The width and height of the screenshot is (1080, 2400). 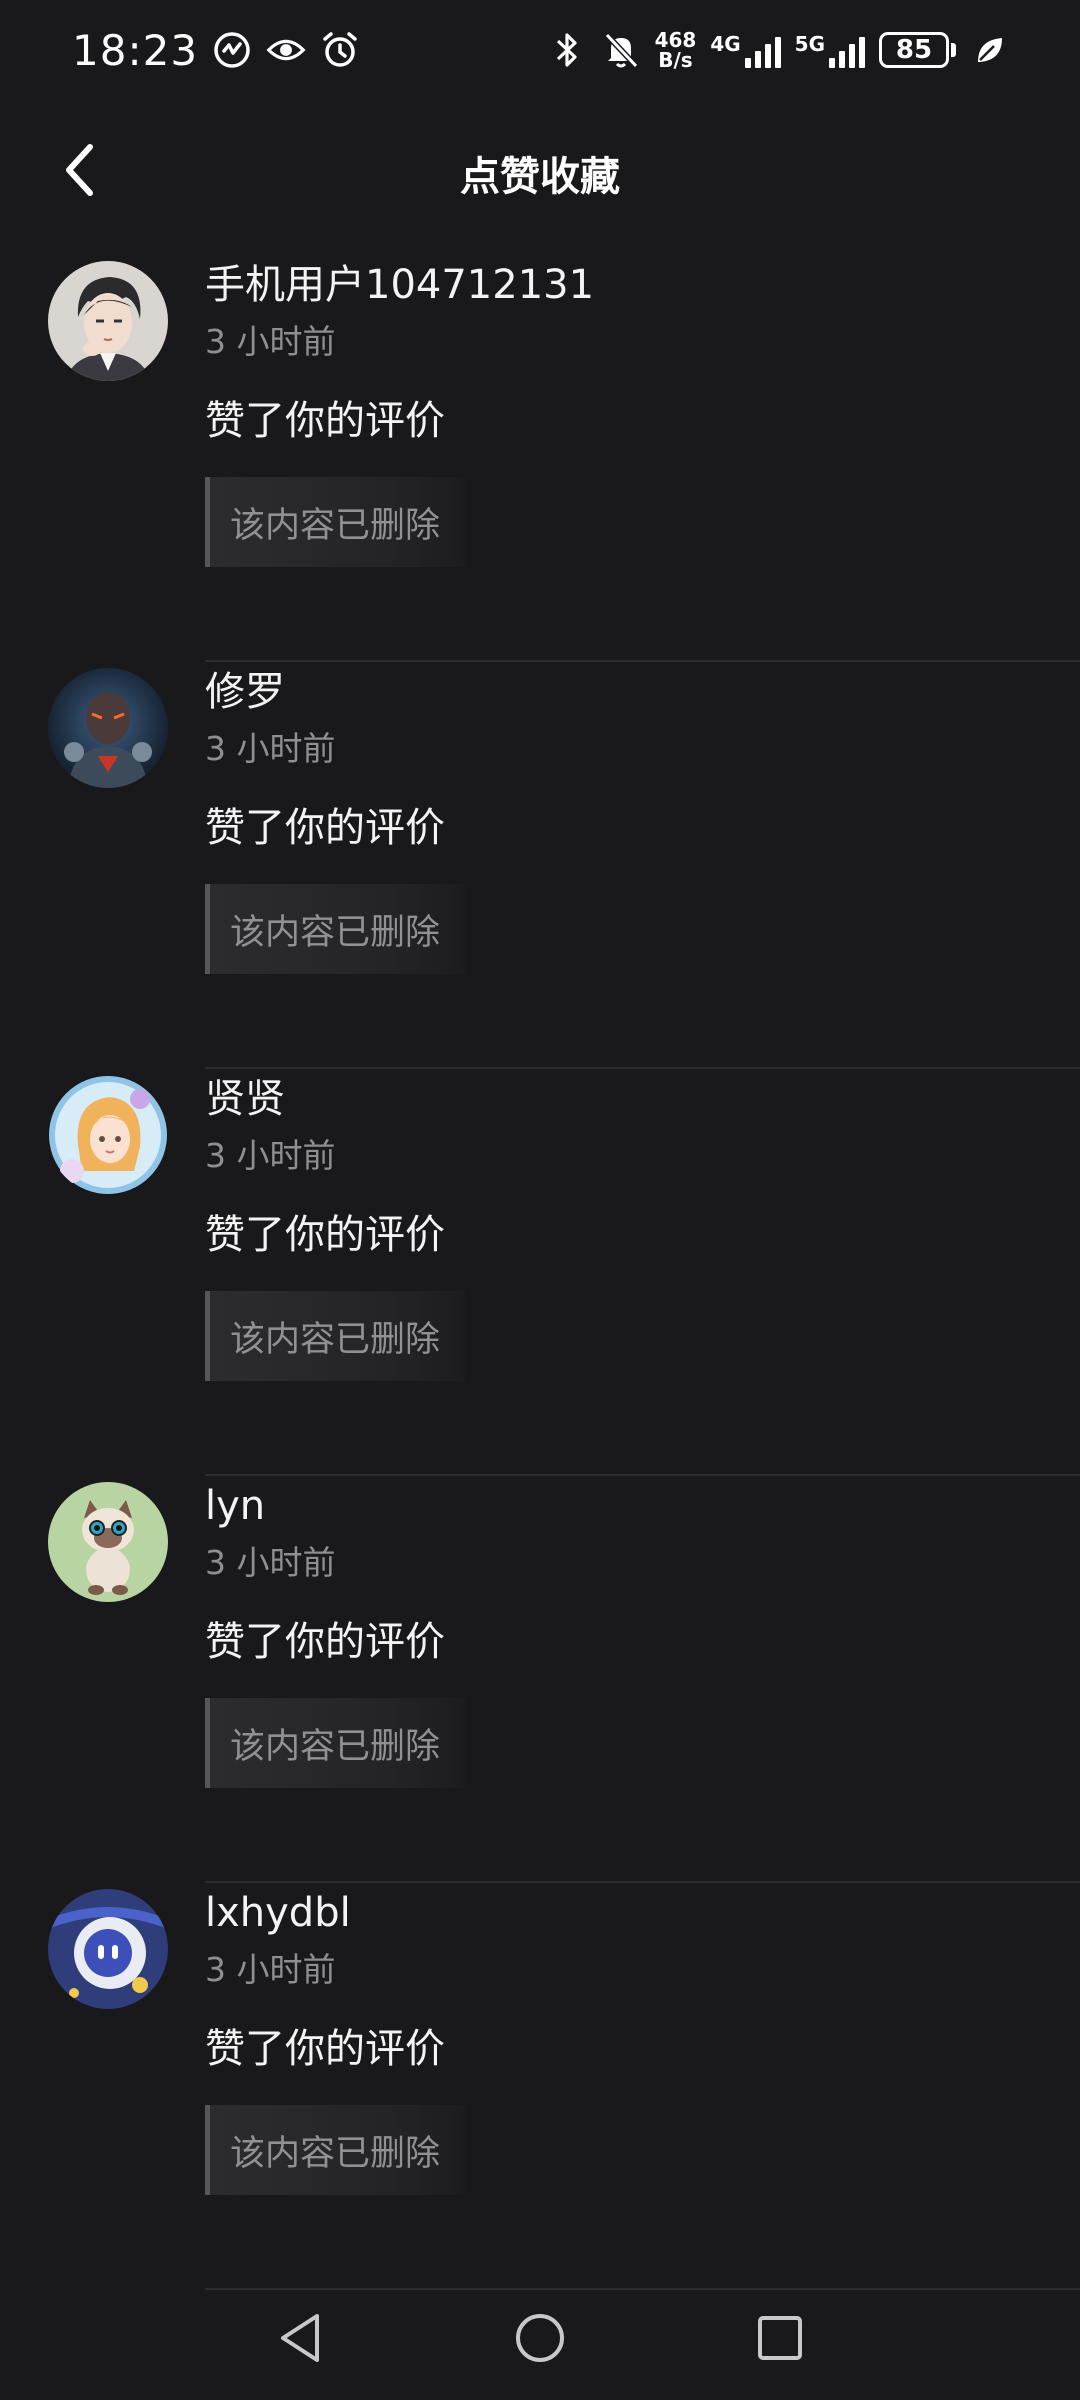 I want to click on system-nav-bar, so click(x=540, y=2337).